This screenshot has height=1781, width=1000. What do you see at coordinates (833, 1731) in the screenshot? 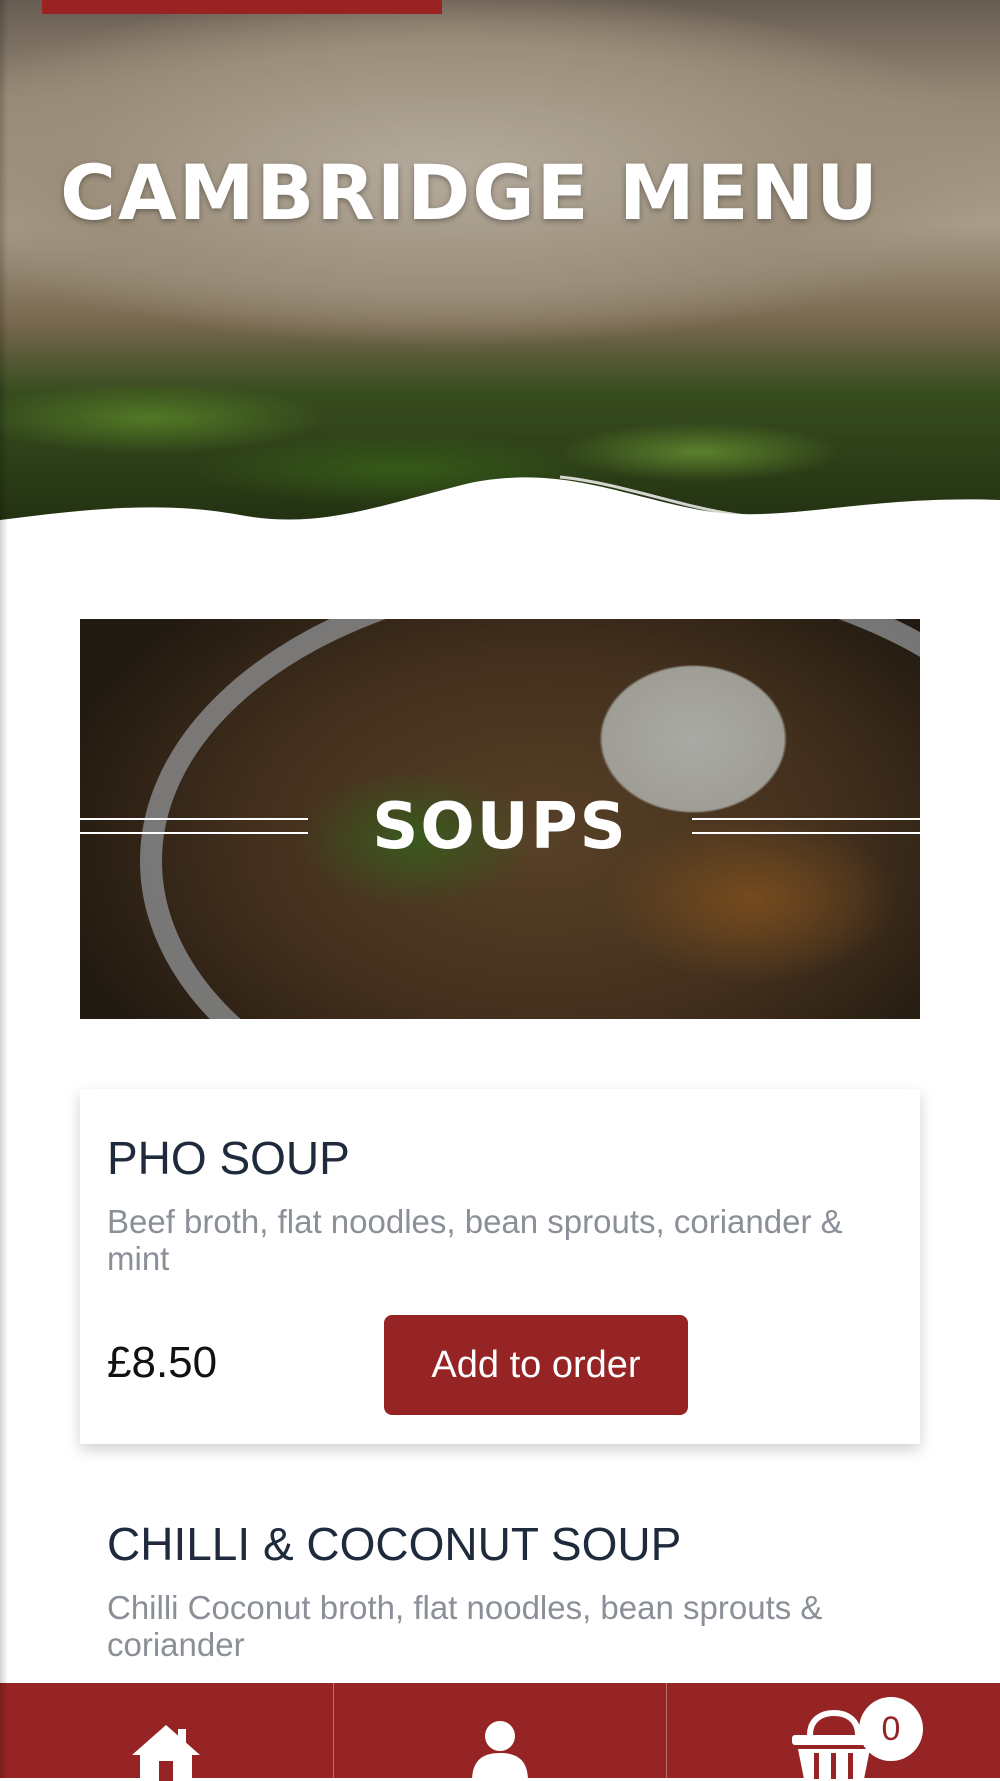
I see `nav-item-basket` at bounding box center [833, 1731].